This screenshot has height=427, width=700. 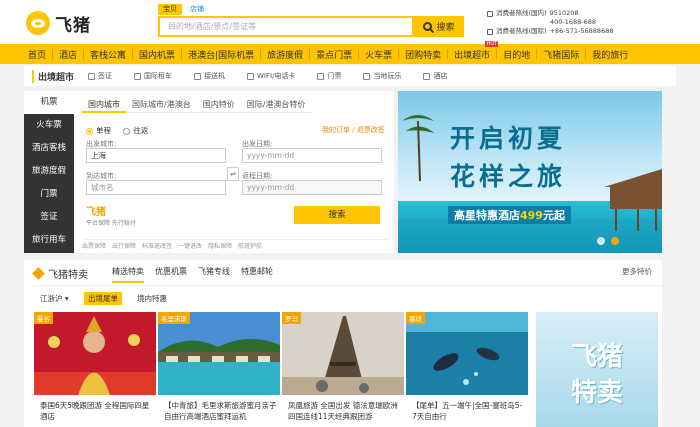 What do you see at coordinates (156, 155) in the screenshot?
I see `from-city-input: 上海` at bounding box center [156, 155].